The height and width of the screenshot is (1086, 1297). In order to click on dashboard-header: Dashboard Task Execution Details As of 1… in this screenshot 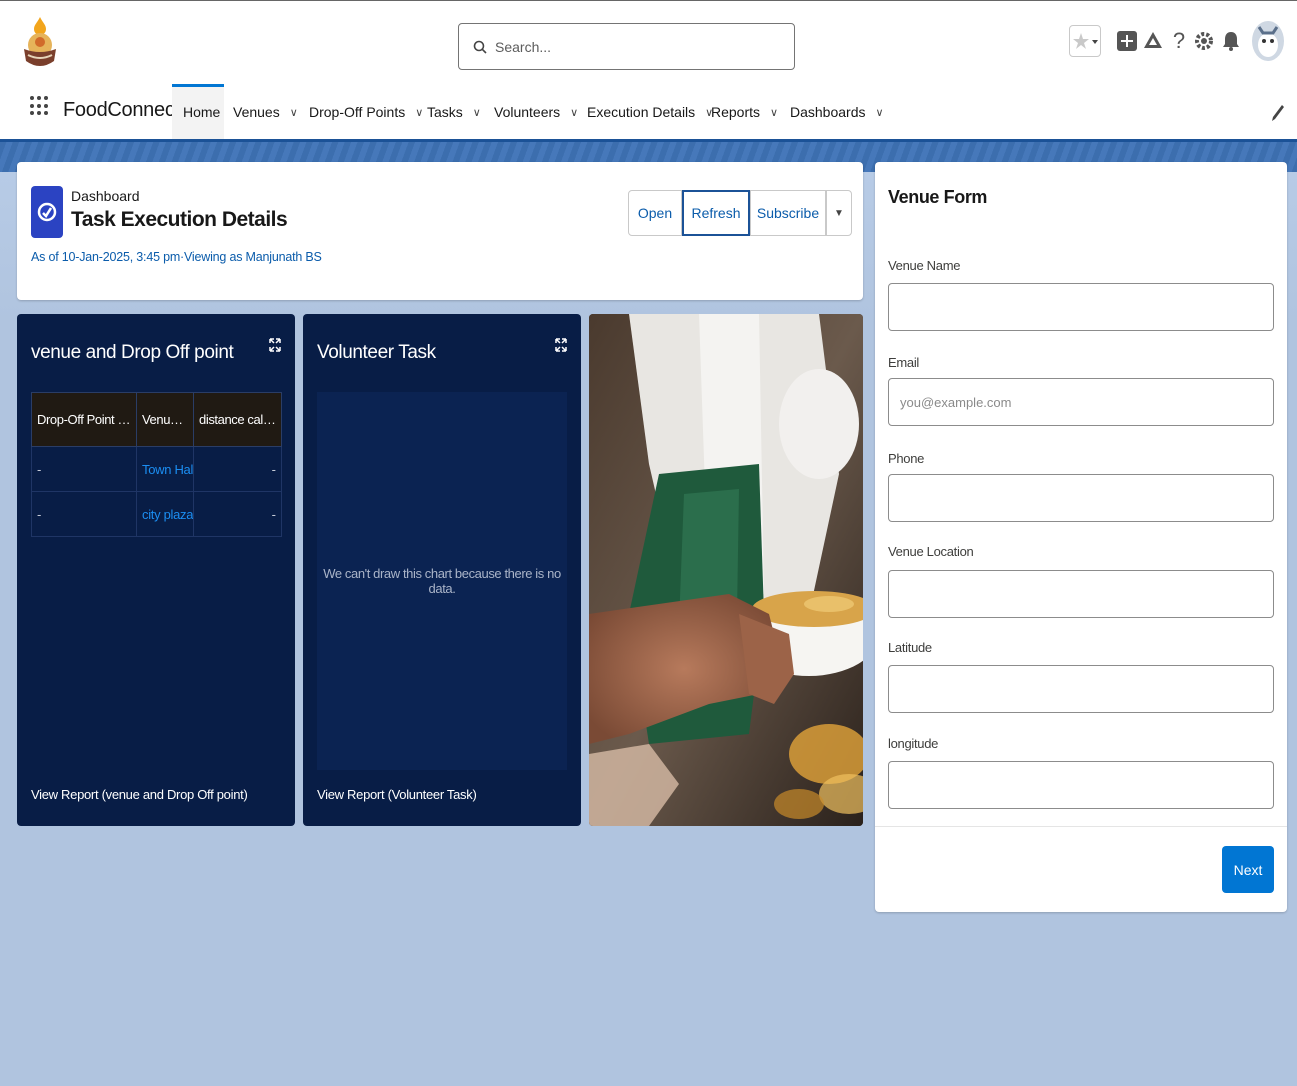, I will do `click(440, 231)`.